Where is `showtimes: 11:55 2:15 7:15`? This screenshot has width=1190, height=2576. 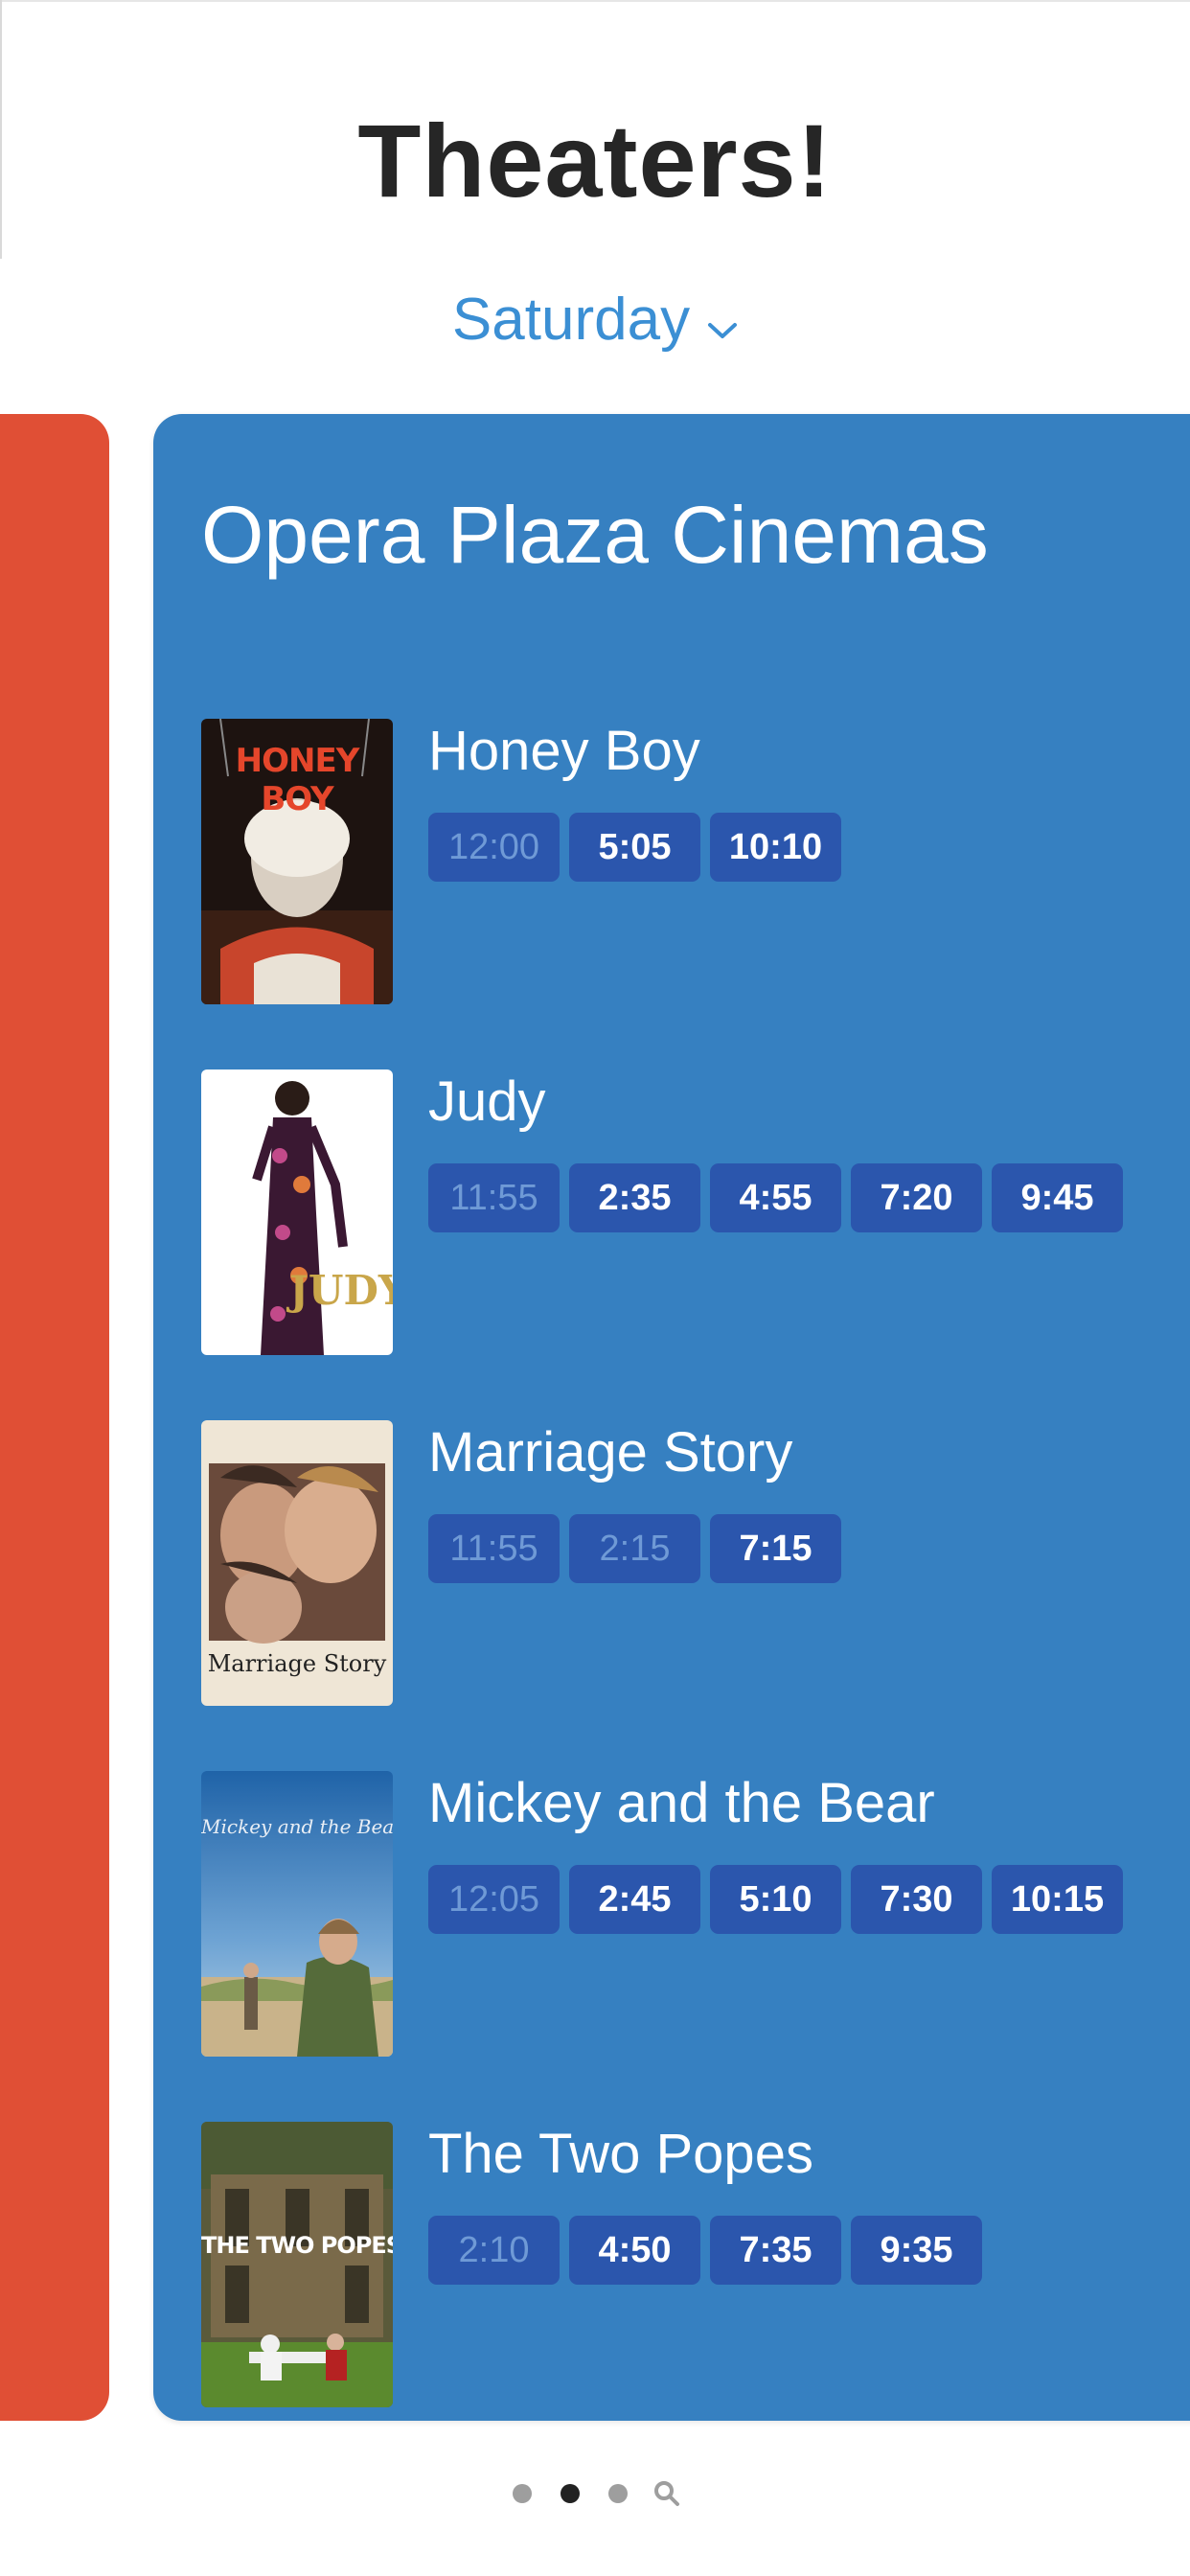 showtimes: 11:55 2:15 7:15 is located at coordinates (639, 1548).